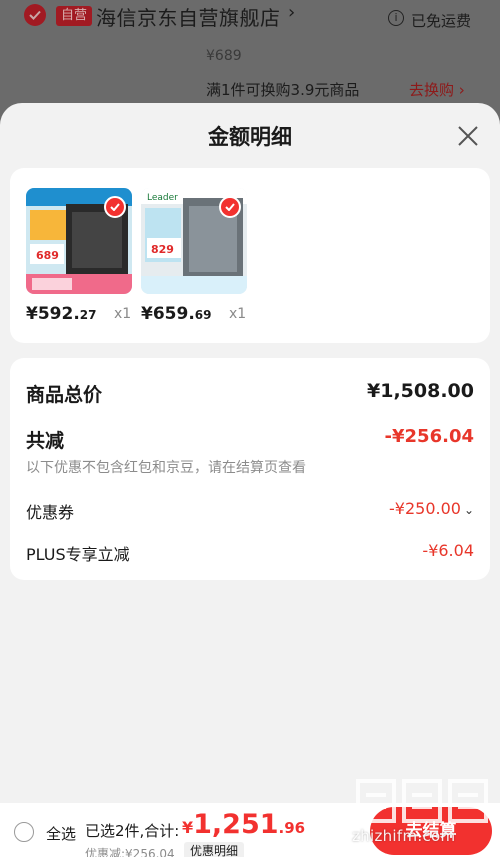  I want to click on product-thumbnail: Leader 829, so click(194, 241).